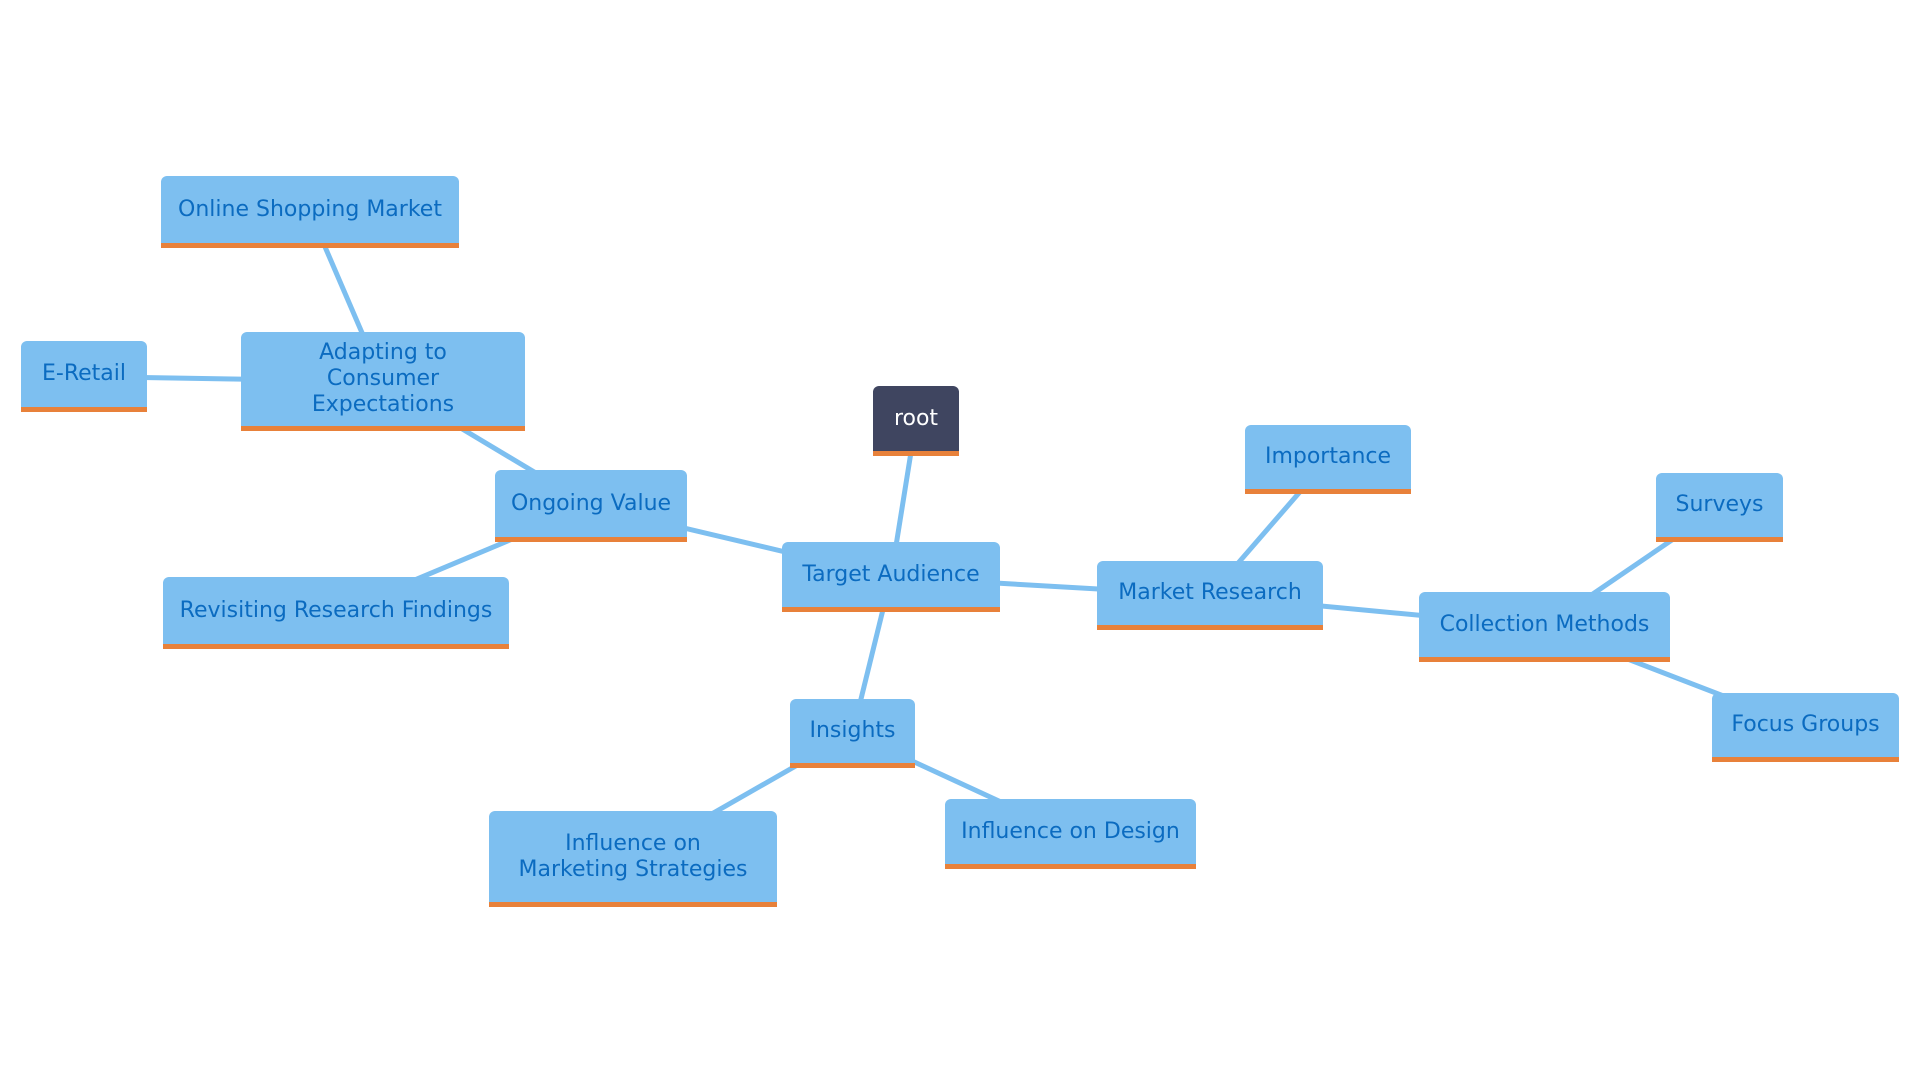 This screenshot has width=1920, height=1080. I want to click on node-focus-groups: Focus Groups, so click(1805, 727).